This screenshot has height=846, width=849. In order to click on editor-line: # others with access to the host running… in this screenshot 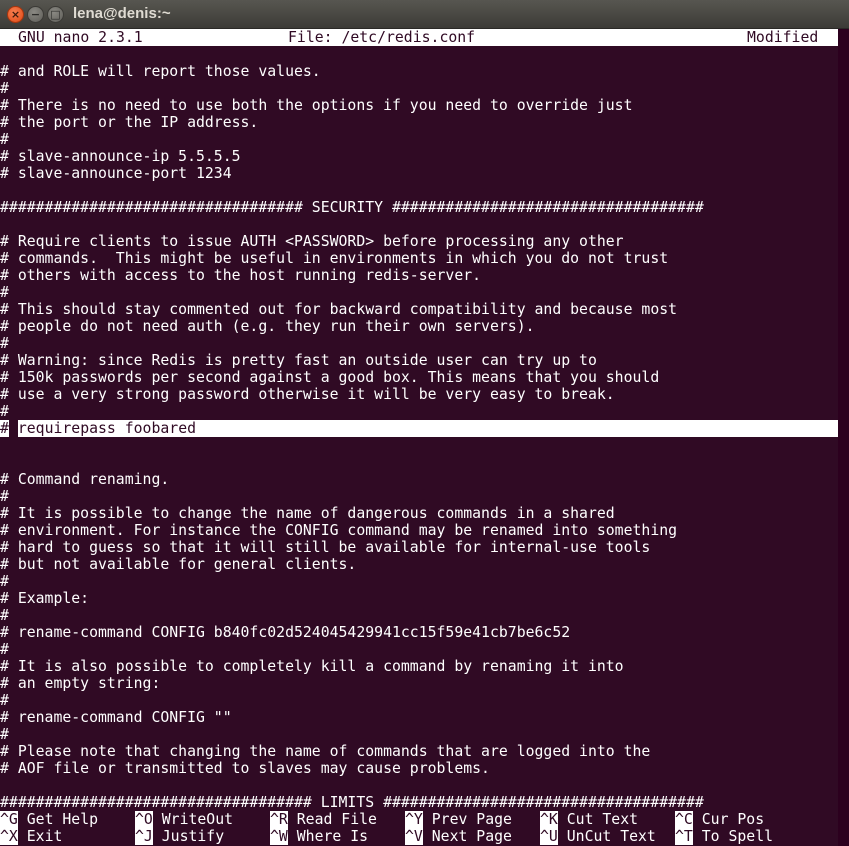, I will do `click(241, 275)`.